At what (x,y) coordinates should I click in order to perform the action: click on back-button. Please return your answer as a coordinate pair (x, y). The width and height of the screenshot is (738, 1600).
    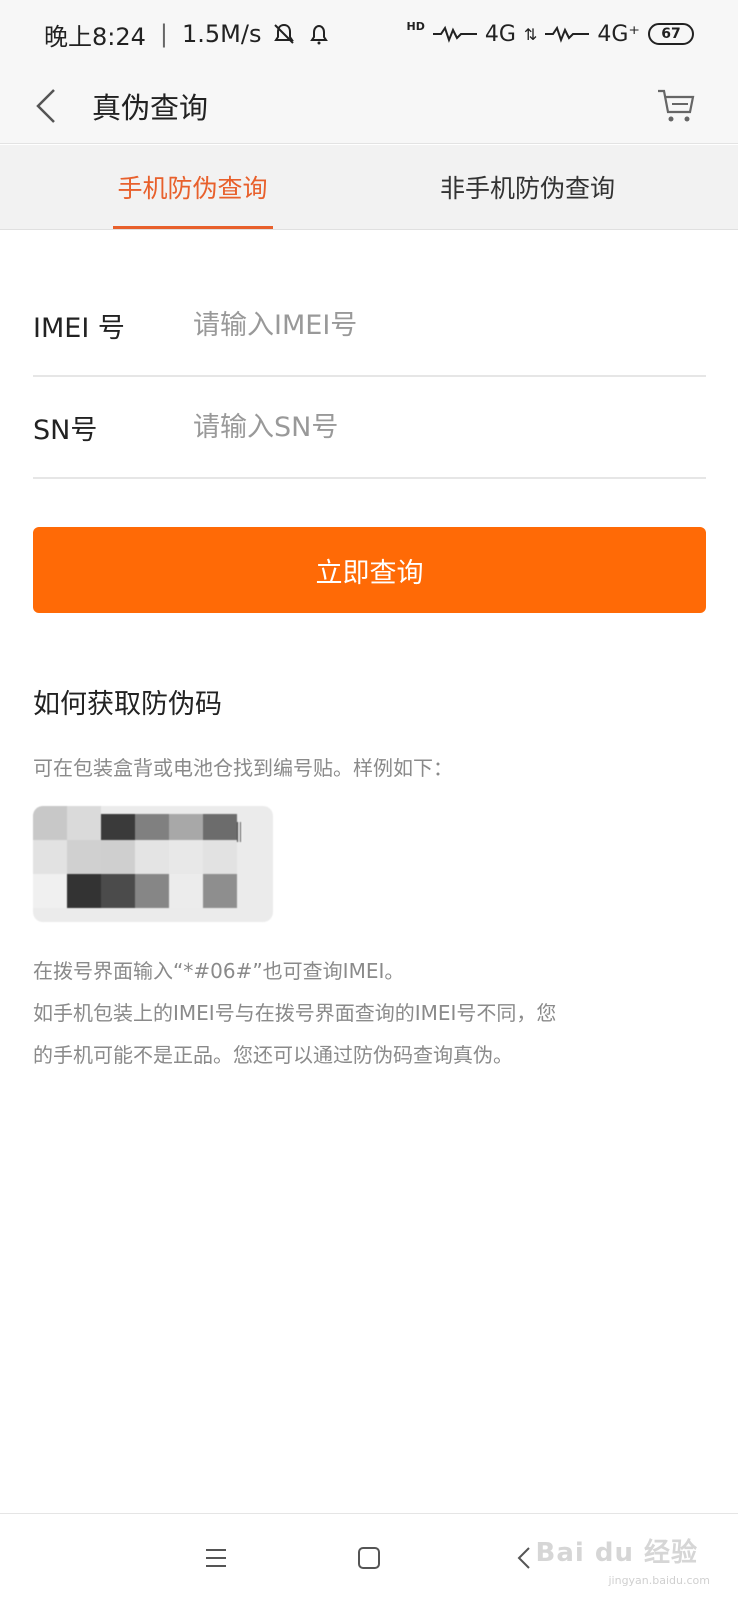
    Looking at the image, I should click on (46, 106).